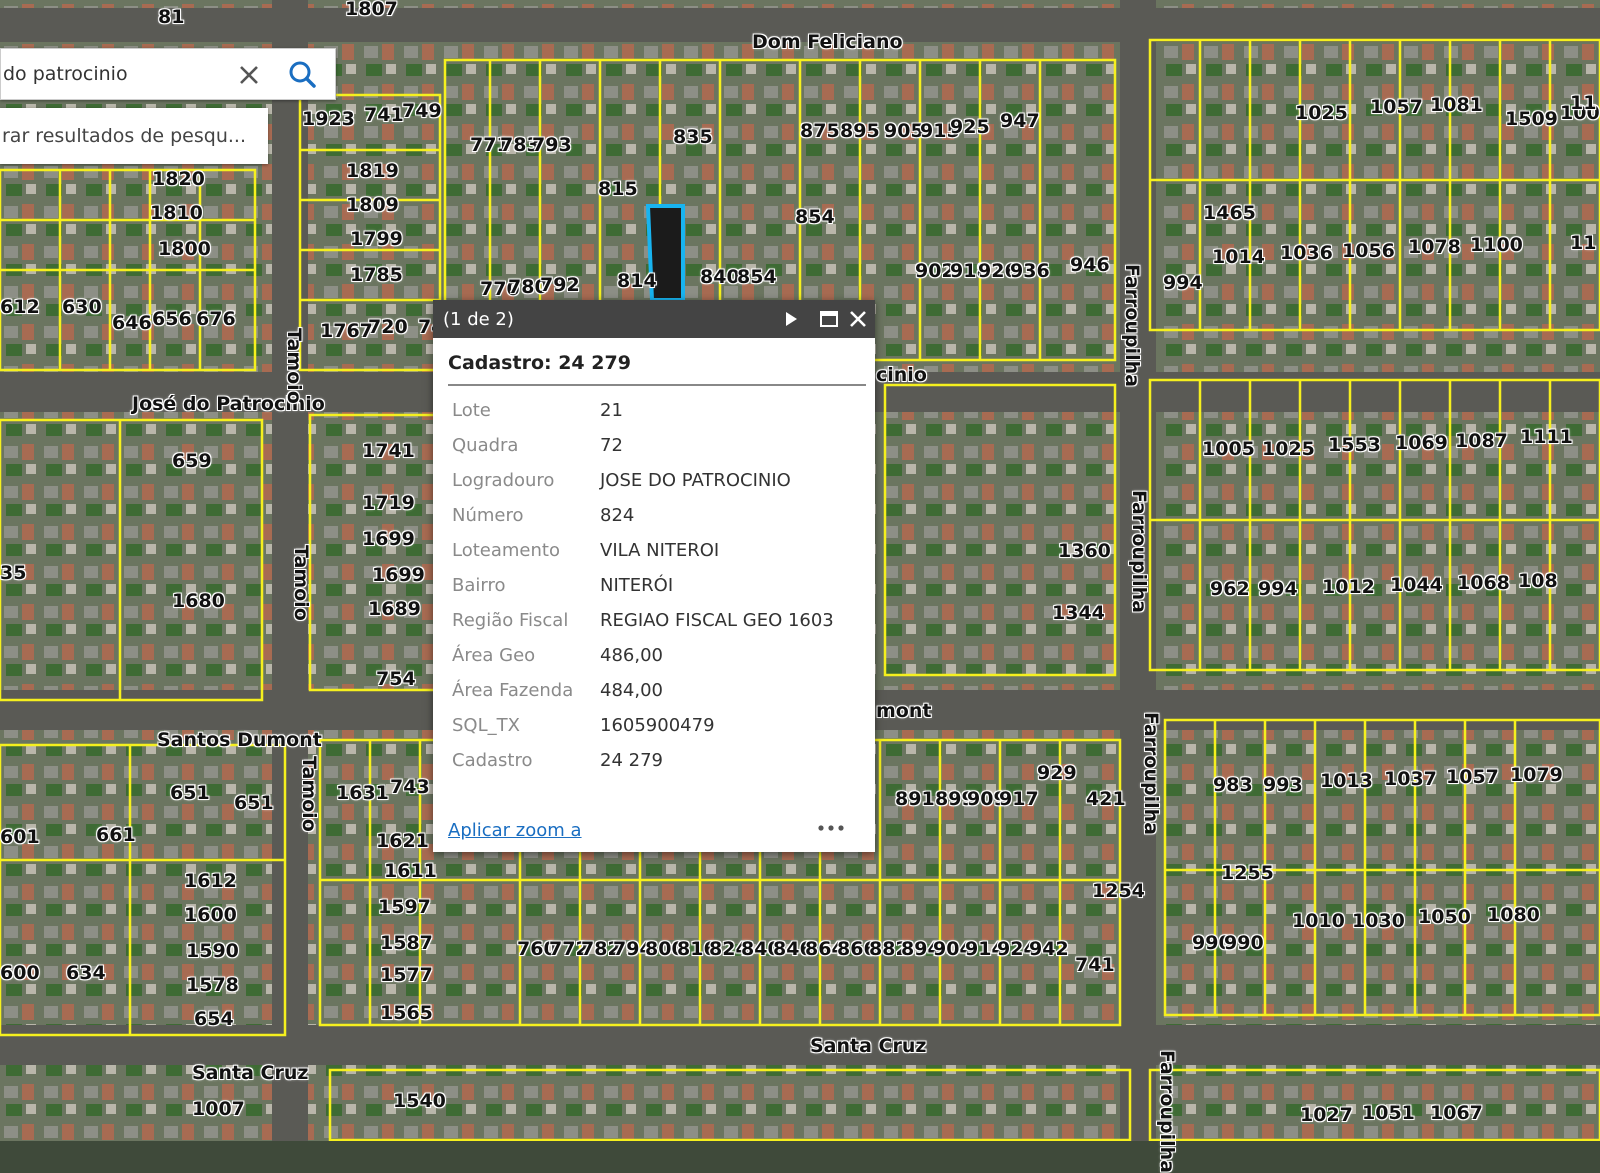  Describe the element at coordinates (171, 17) in the screenshot. I see `parcel-number-label: 81` at that location.